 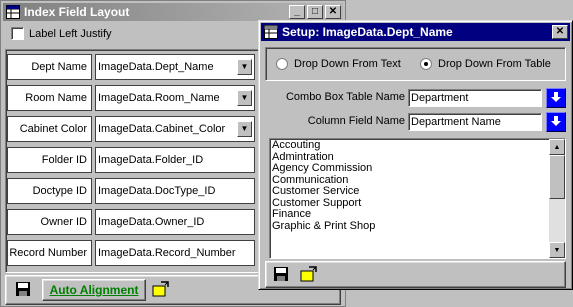 I want to click on field-input: ImageData.Record_Number, so click(x=175, y=253).